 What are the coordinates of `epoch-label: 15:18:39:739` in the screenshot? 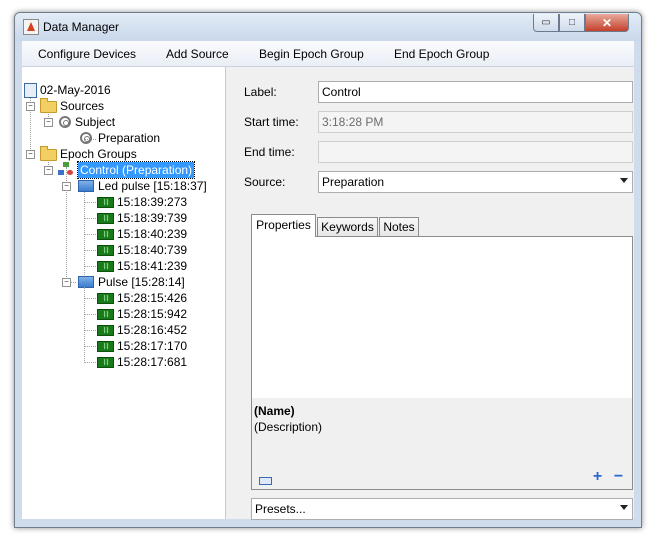 It's located at (152, 218).